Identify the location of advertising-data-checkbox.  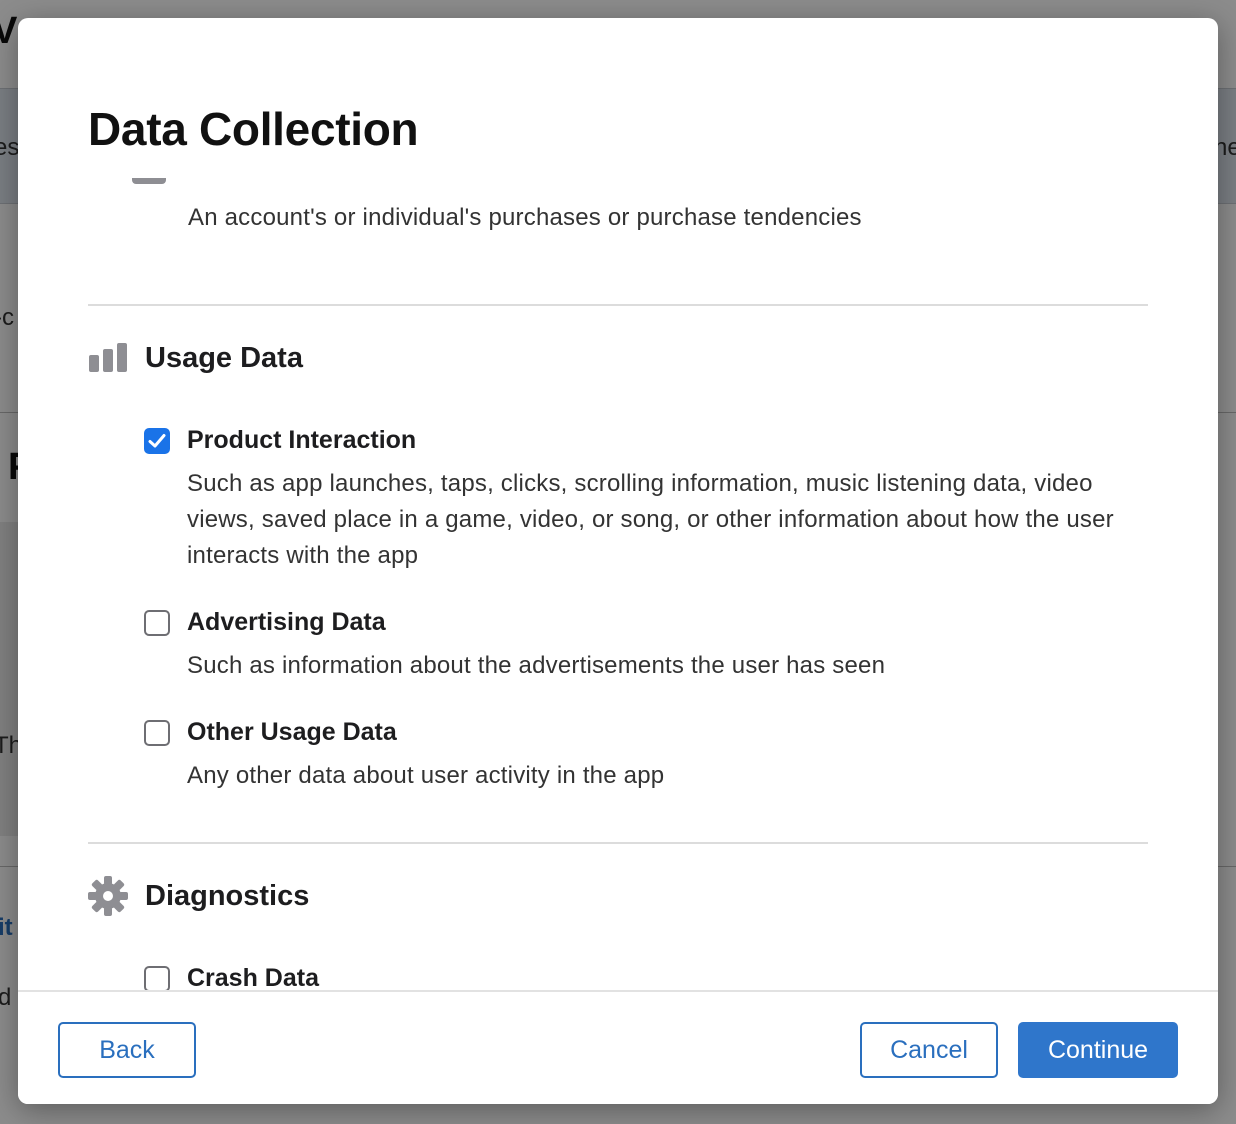
(157, 623).